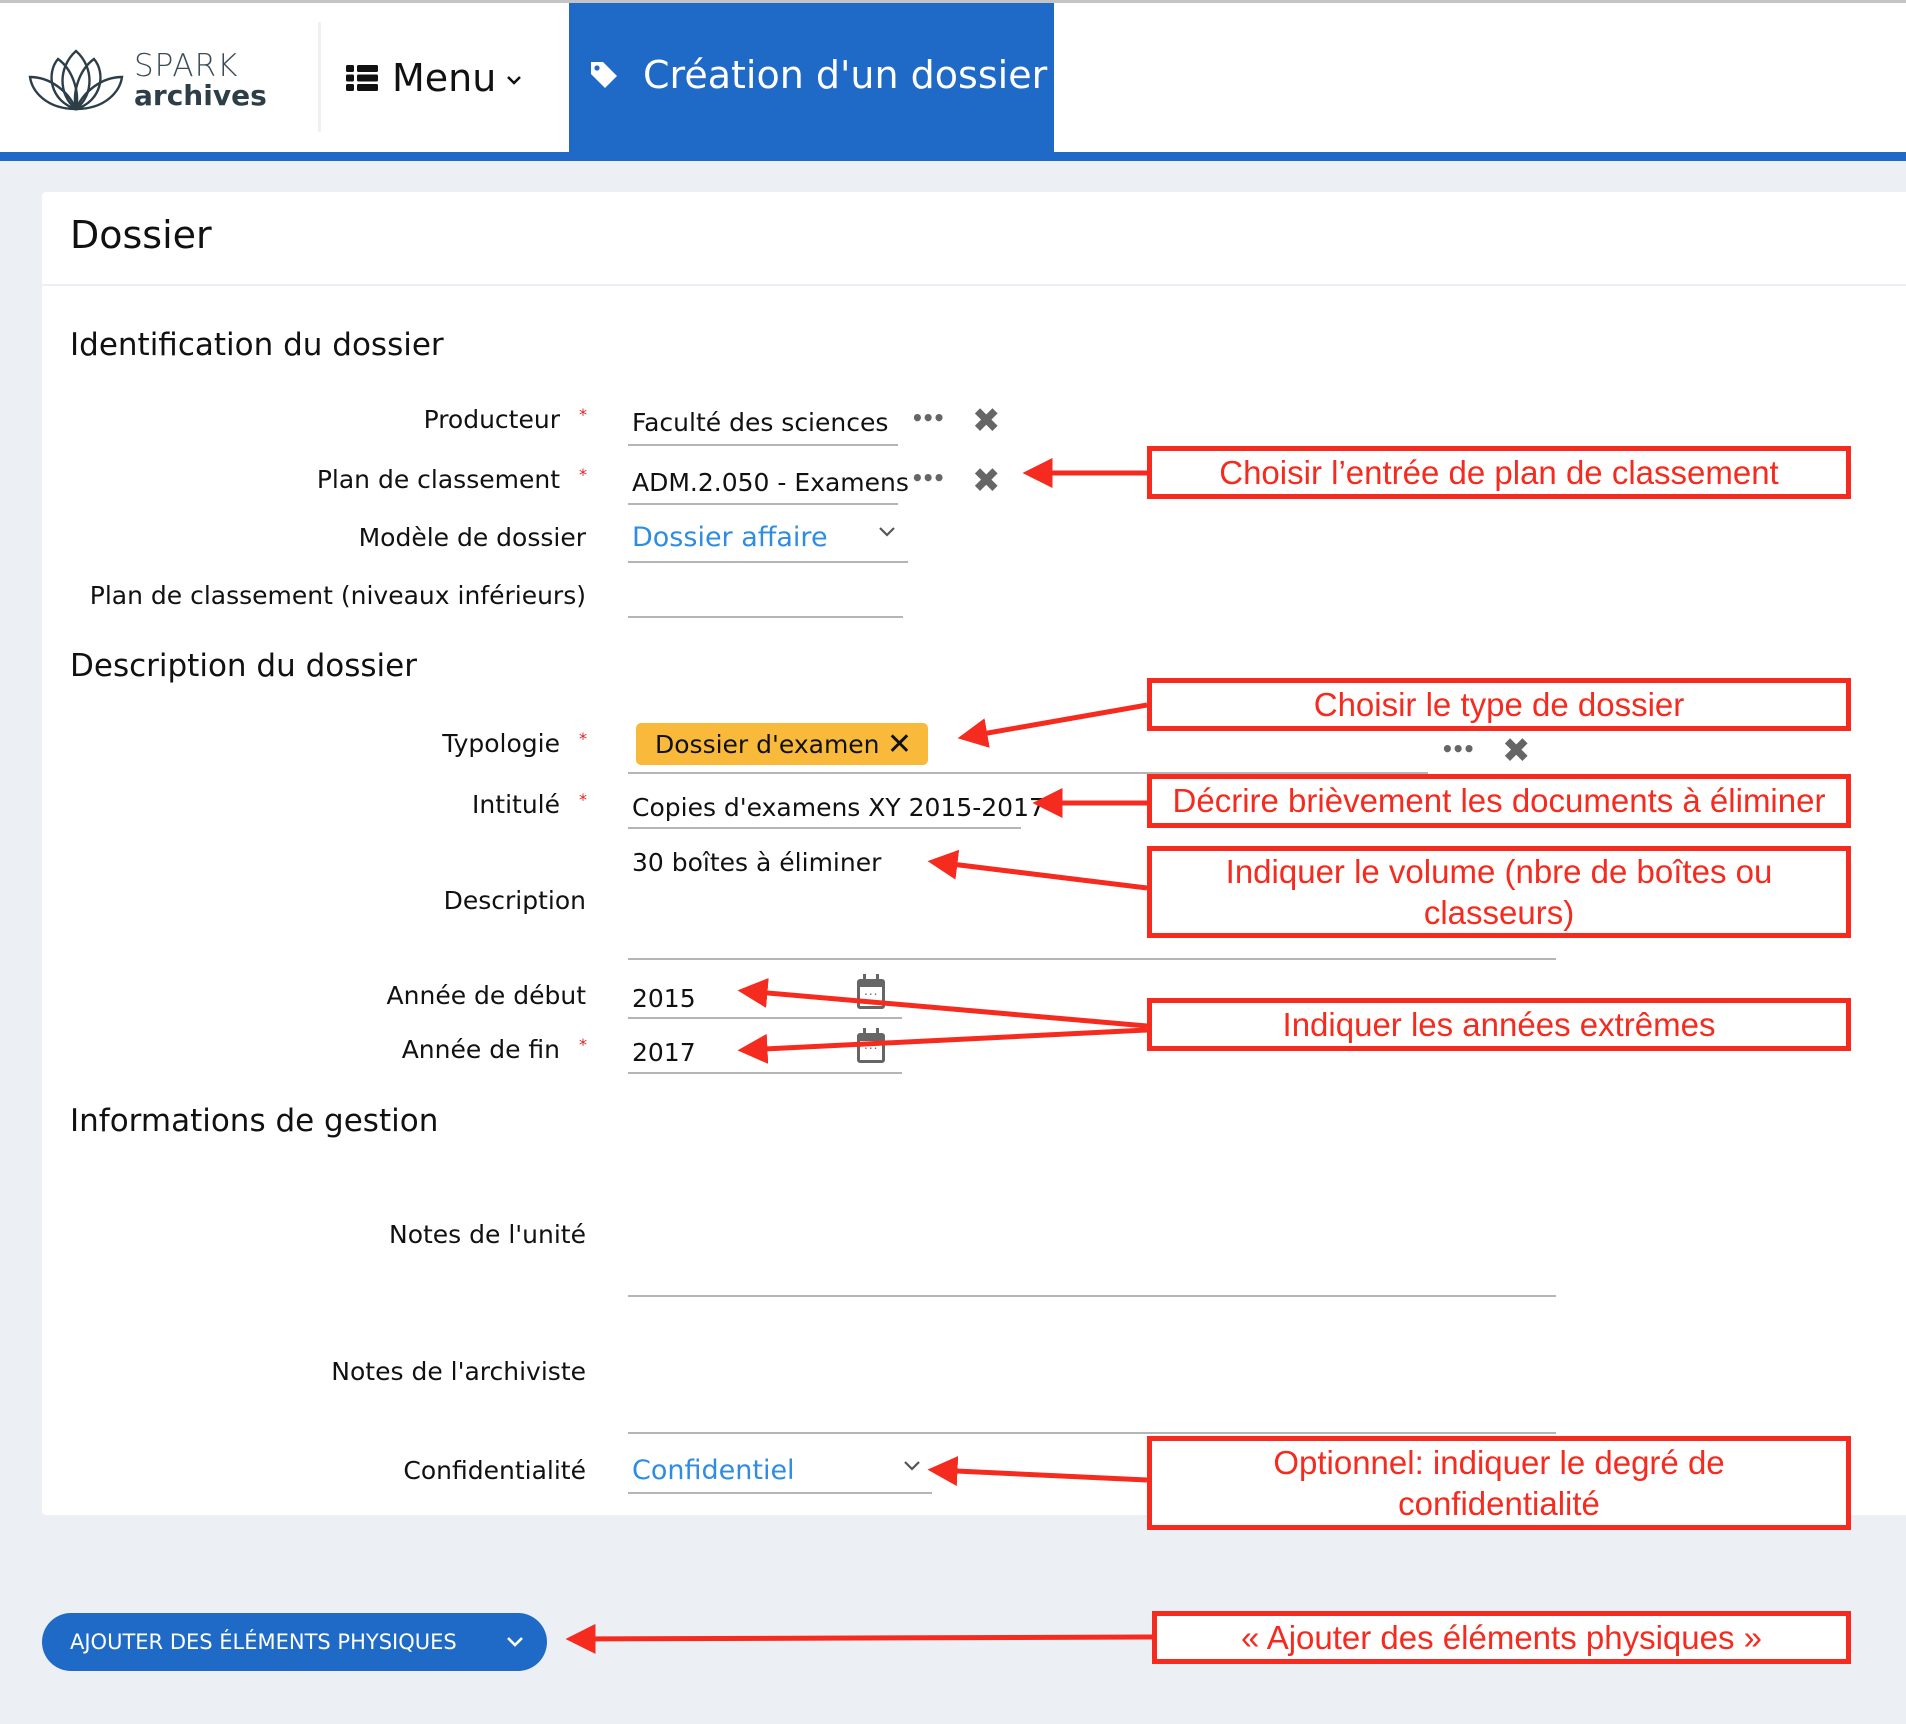 Image resolution: width=1906 pixels, height=1724 pixels. I want to click on notes-archiviste-underline, so click(1092, 1433).